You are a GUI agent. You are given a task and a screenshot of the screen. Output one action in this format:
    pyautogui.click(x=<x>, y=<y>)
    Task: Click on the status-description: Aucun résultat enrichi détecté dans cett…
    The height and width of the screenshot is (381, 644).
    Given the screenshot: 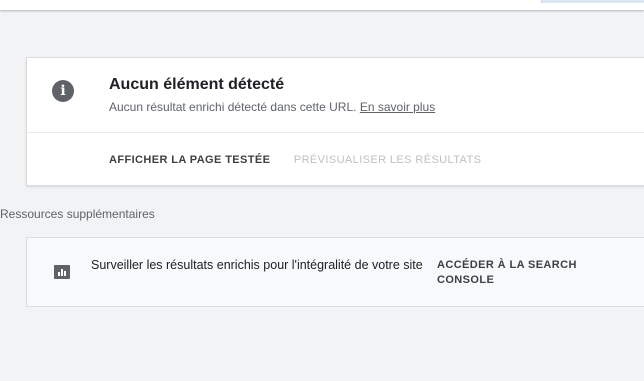 What is the action you would take?
    pyautogui.click(x=272, y=107)
    